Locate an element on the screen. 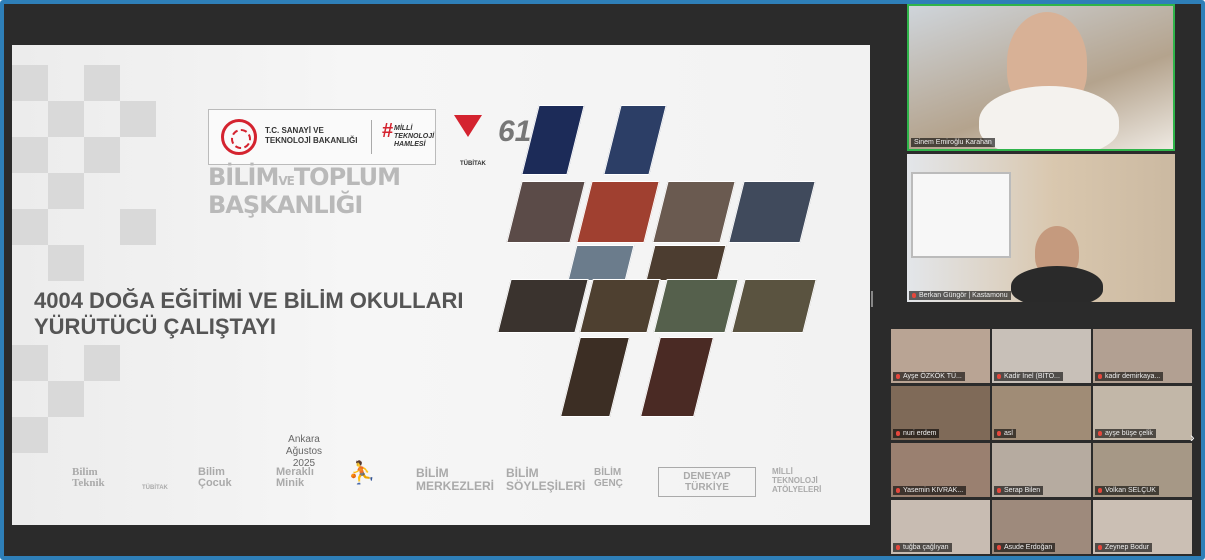 The width and height of the screenshot is (1205, 560). org-logo: BİLİMVETOPLUM BAŞKANLIĞI is located at coordinates (304, 191).